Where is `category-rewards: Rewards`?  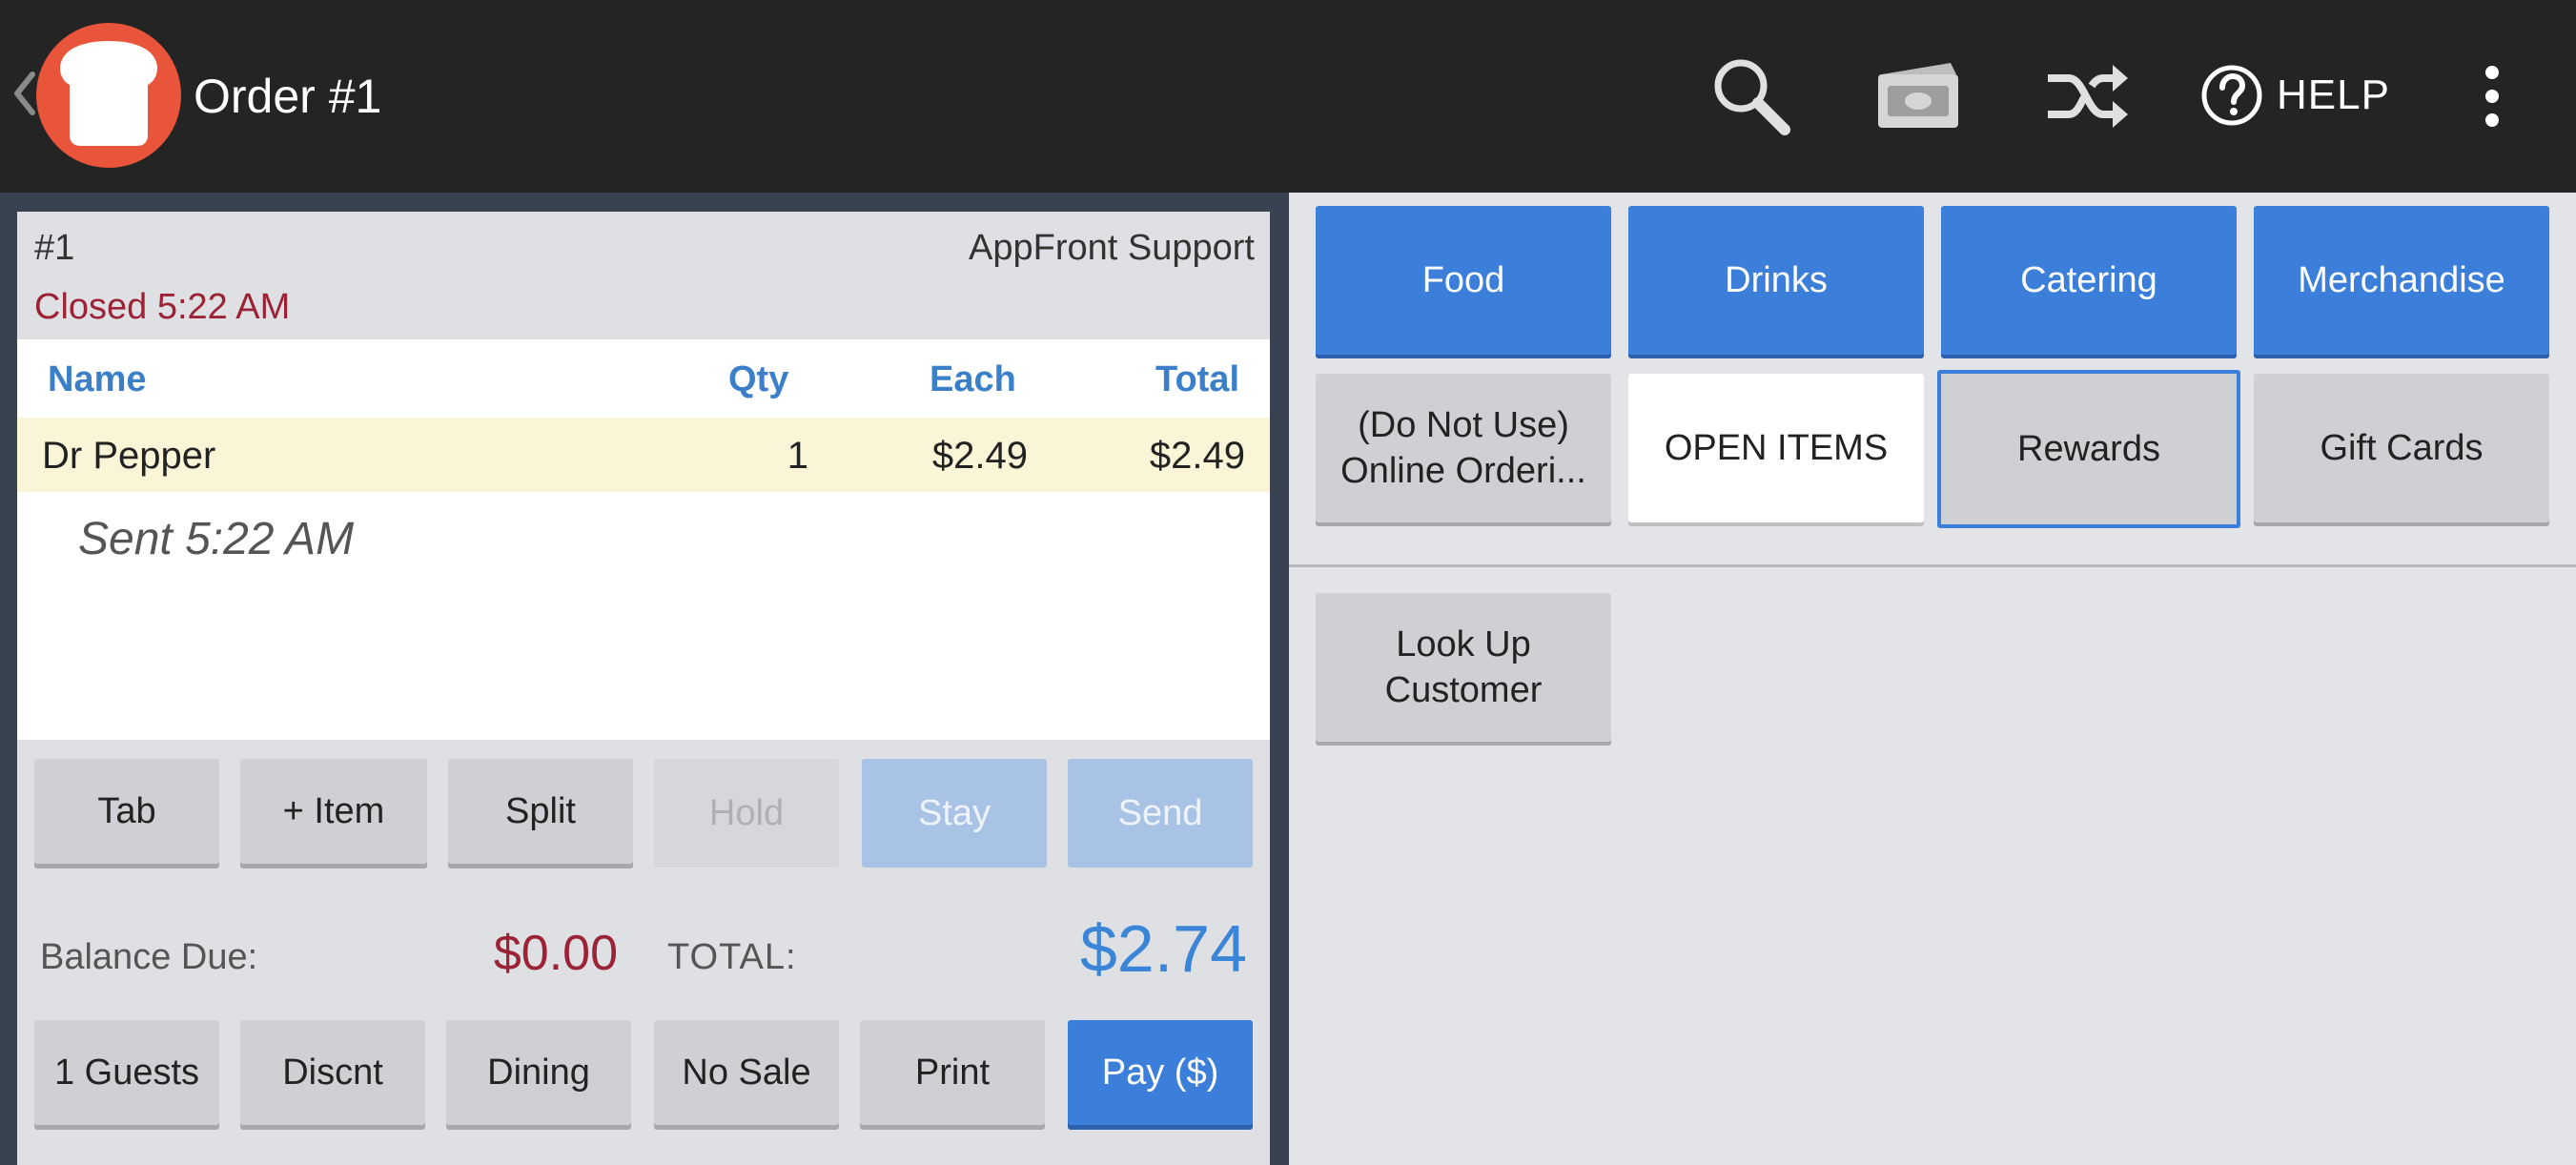
category-rewards: Rewards is located at coordinates (2088, 449).